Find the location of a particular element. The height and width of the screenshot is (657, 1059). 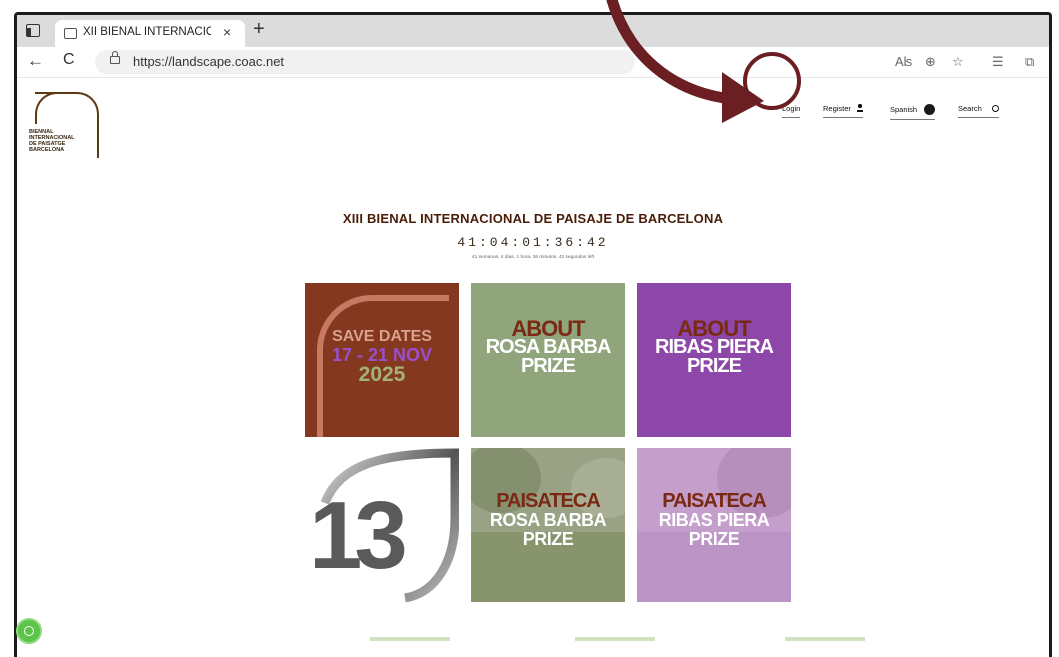

reload-icon: C is located at coordinates (69, 60).